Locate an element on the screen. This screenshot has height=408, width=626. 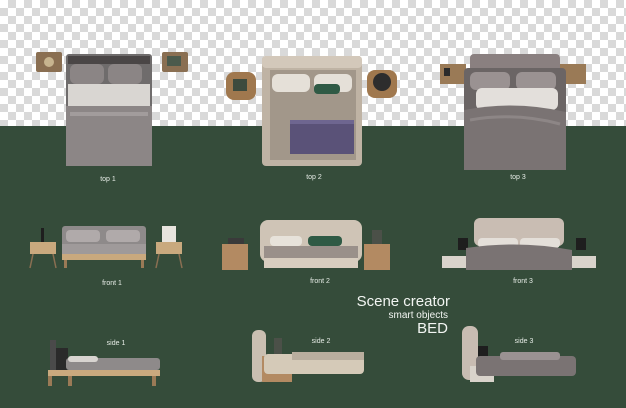
label-front-3: front 3 is located at coordinates (523, 281).